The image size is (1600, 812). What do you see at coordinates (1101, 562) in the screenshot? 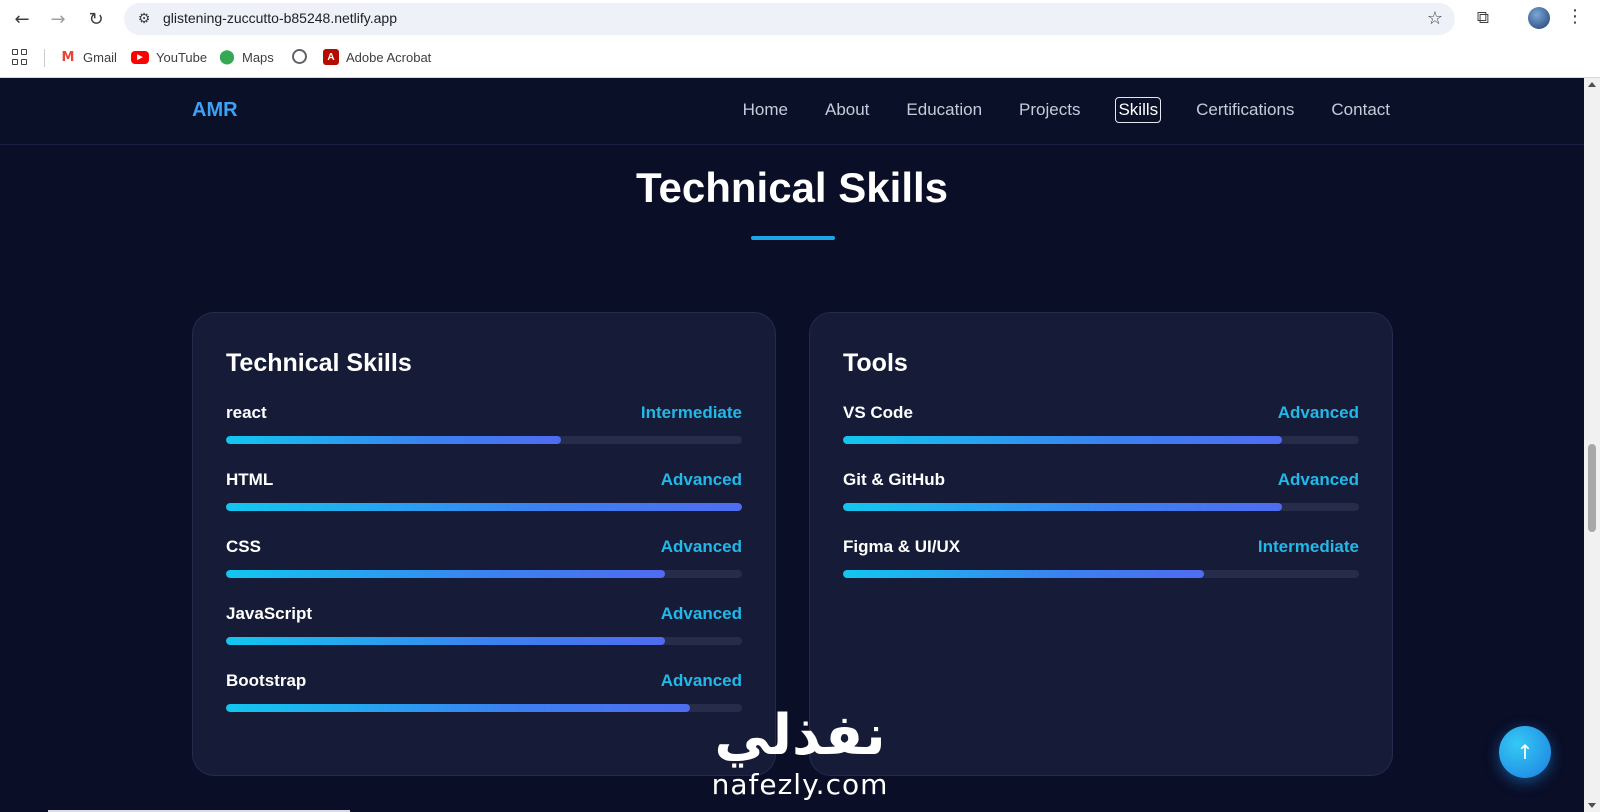
I see `skill-row: Figma & UI/UX Intermediate` at bounding box center [1101, 562].